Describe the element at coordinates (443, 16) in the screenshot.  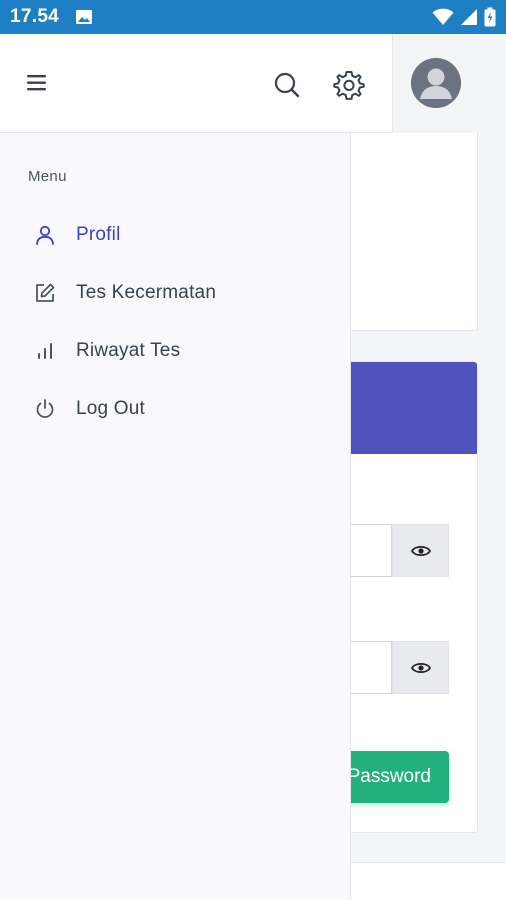
I see `wifi-icon` at that location.